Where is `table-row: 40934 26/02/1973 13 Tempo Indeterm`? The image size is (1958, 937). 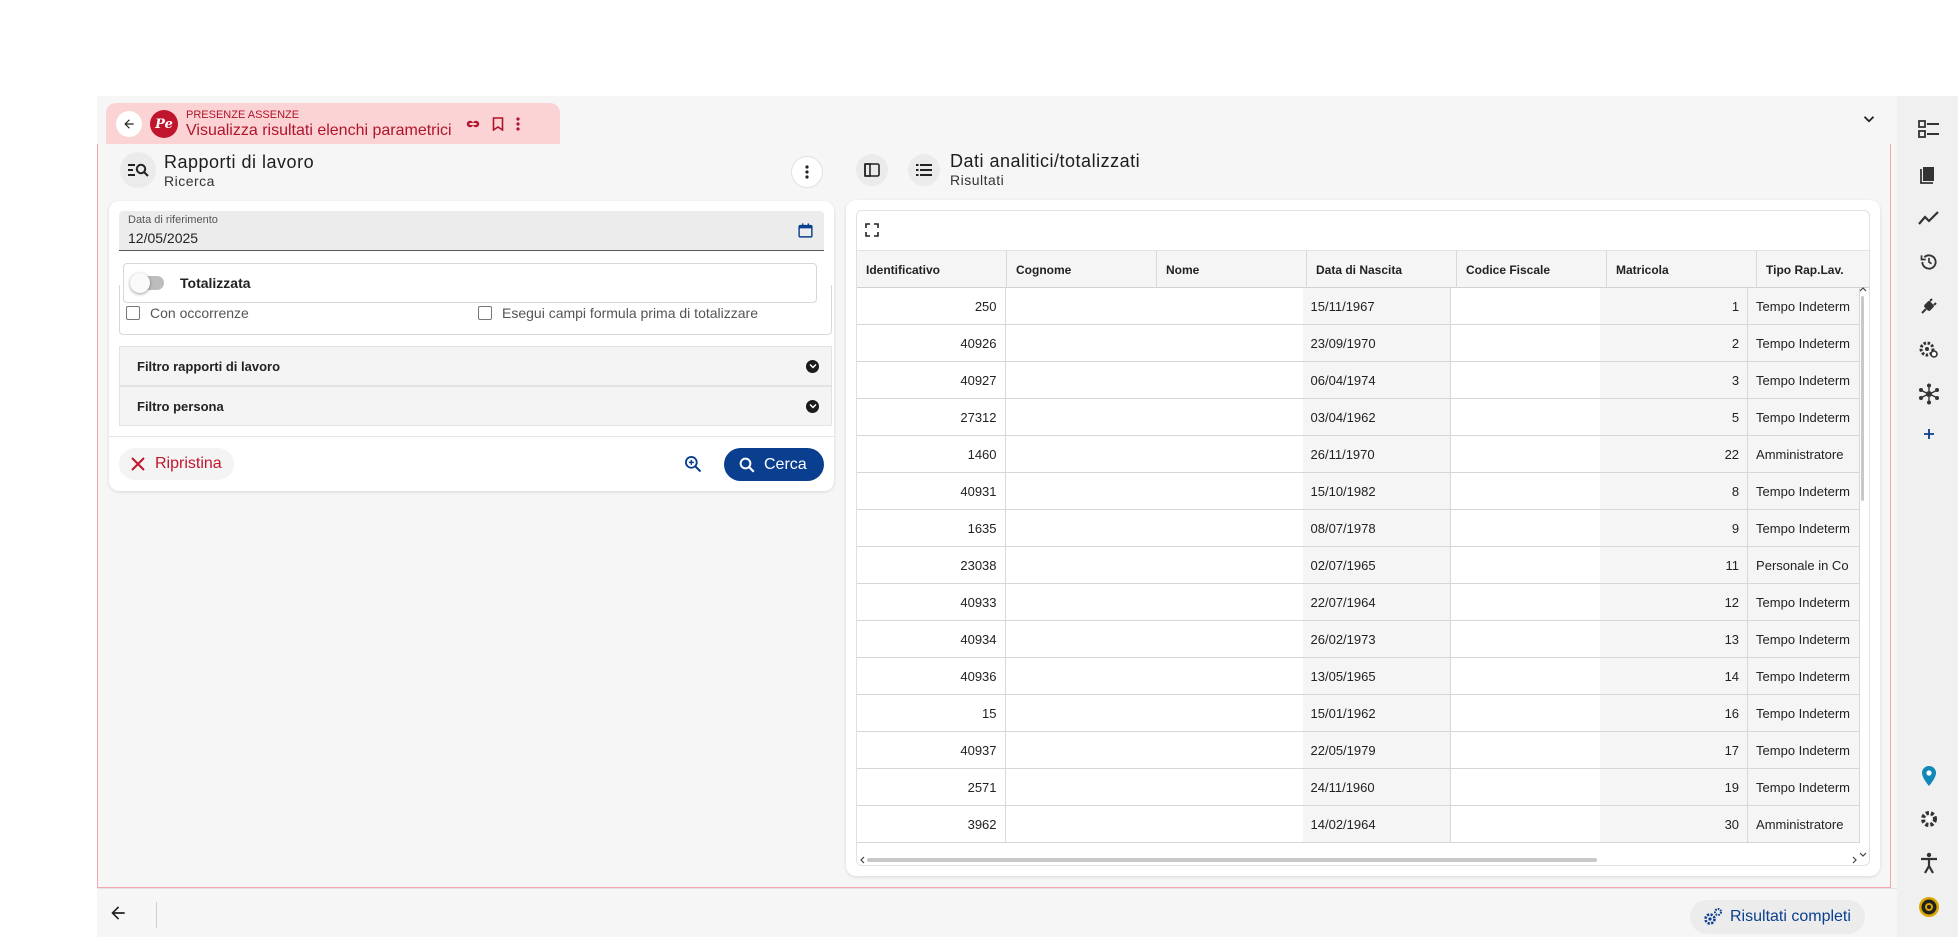 table-row: 40934 26/02/1973 13 Tempo Indeterm is located at coordinates (1358, 639).